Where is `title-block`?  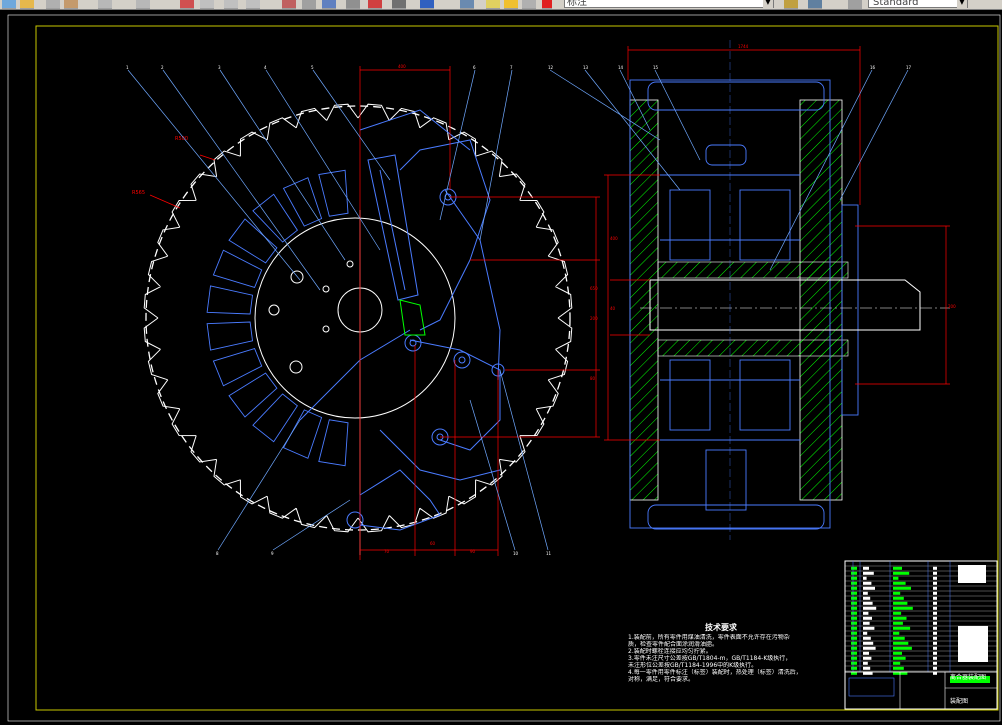
title-block is located at coordinates (921, 635).